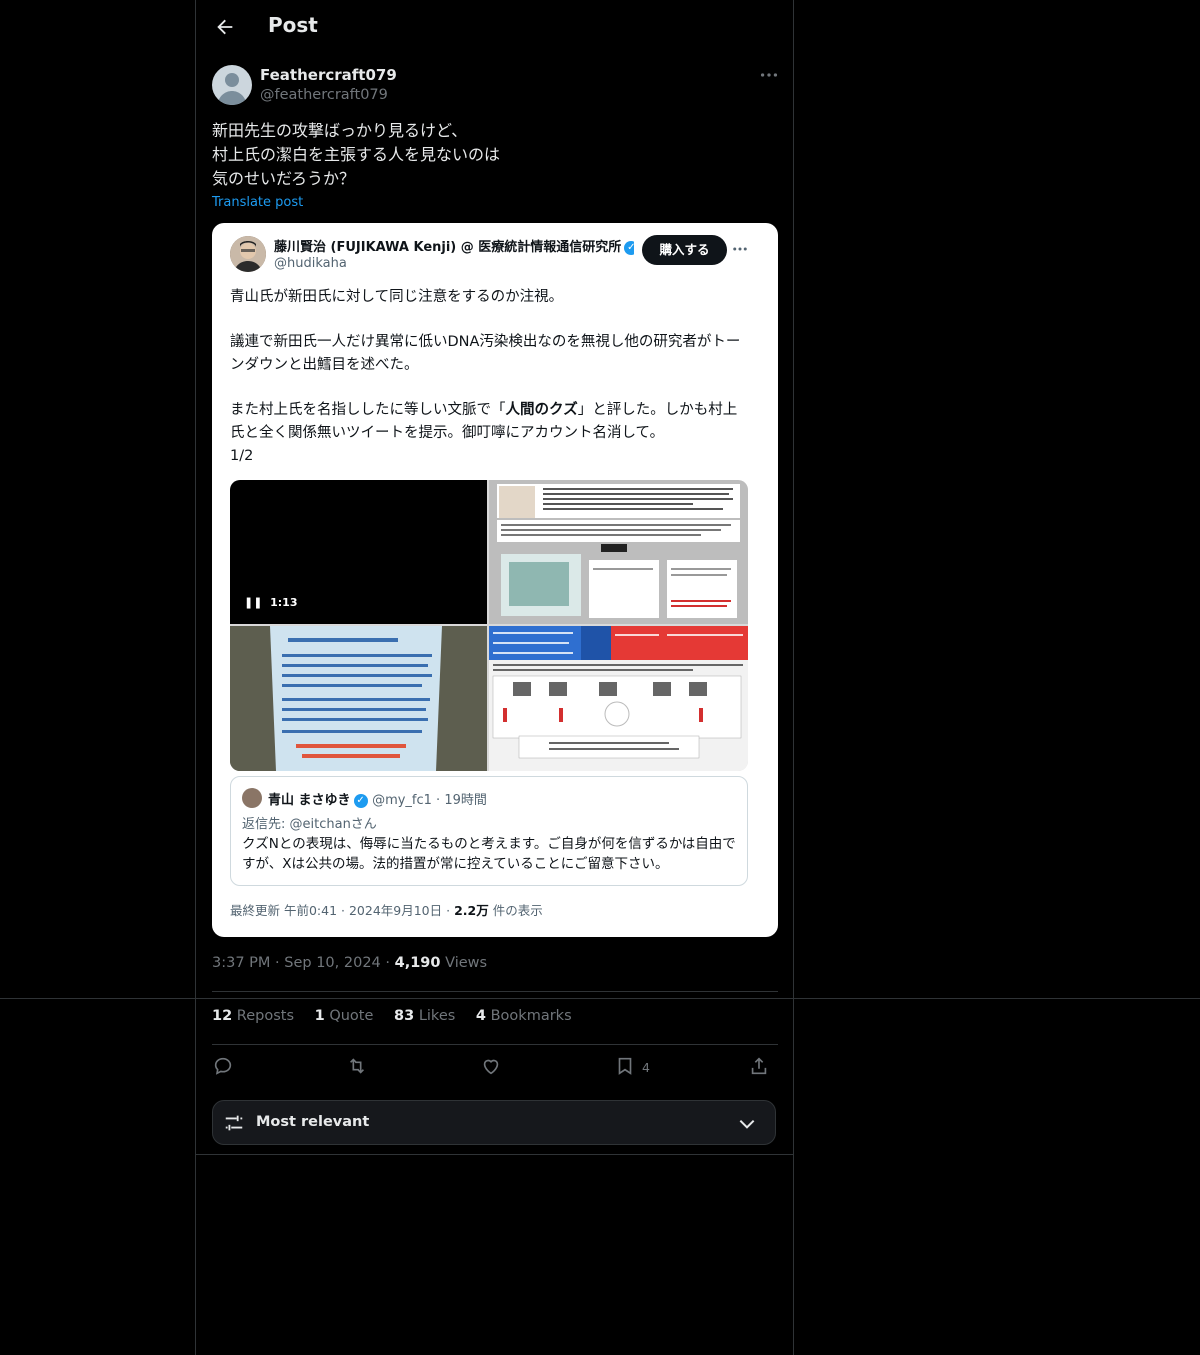 The image size is (1200, 1355). I want to click on embed-more-icon, so click(740, 249).